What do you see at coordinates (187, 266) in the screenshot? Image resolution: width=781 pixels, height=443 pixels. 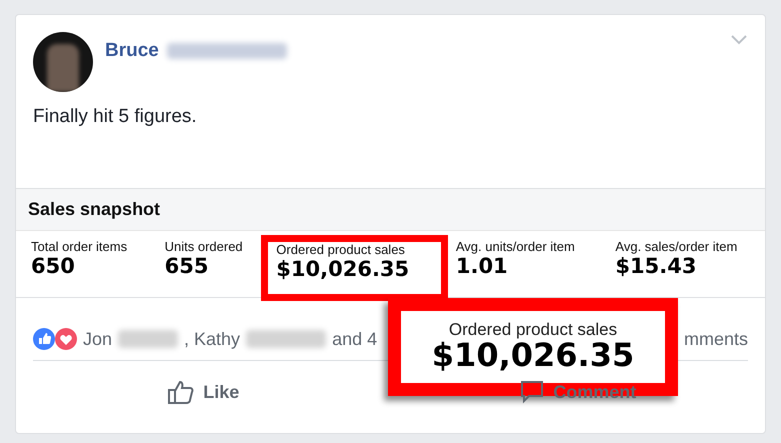 I see `metric-value: 655` at bounding box center [187, 266].